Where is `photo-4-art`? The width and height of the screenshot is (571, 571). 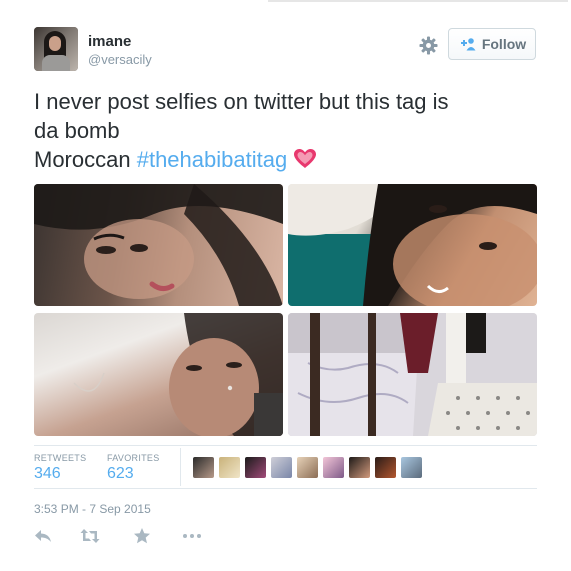
photo-4-art is located at coordinates (412, 374).